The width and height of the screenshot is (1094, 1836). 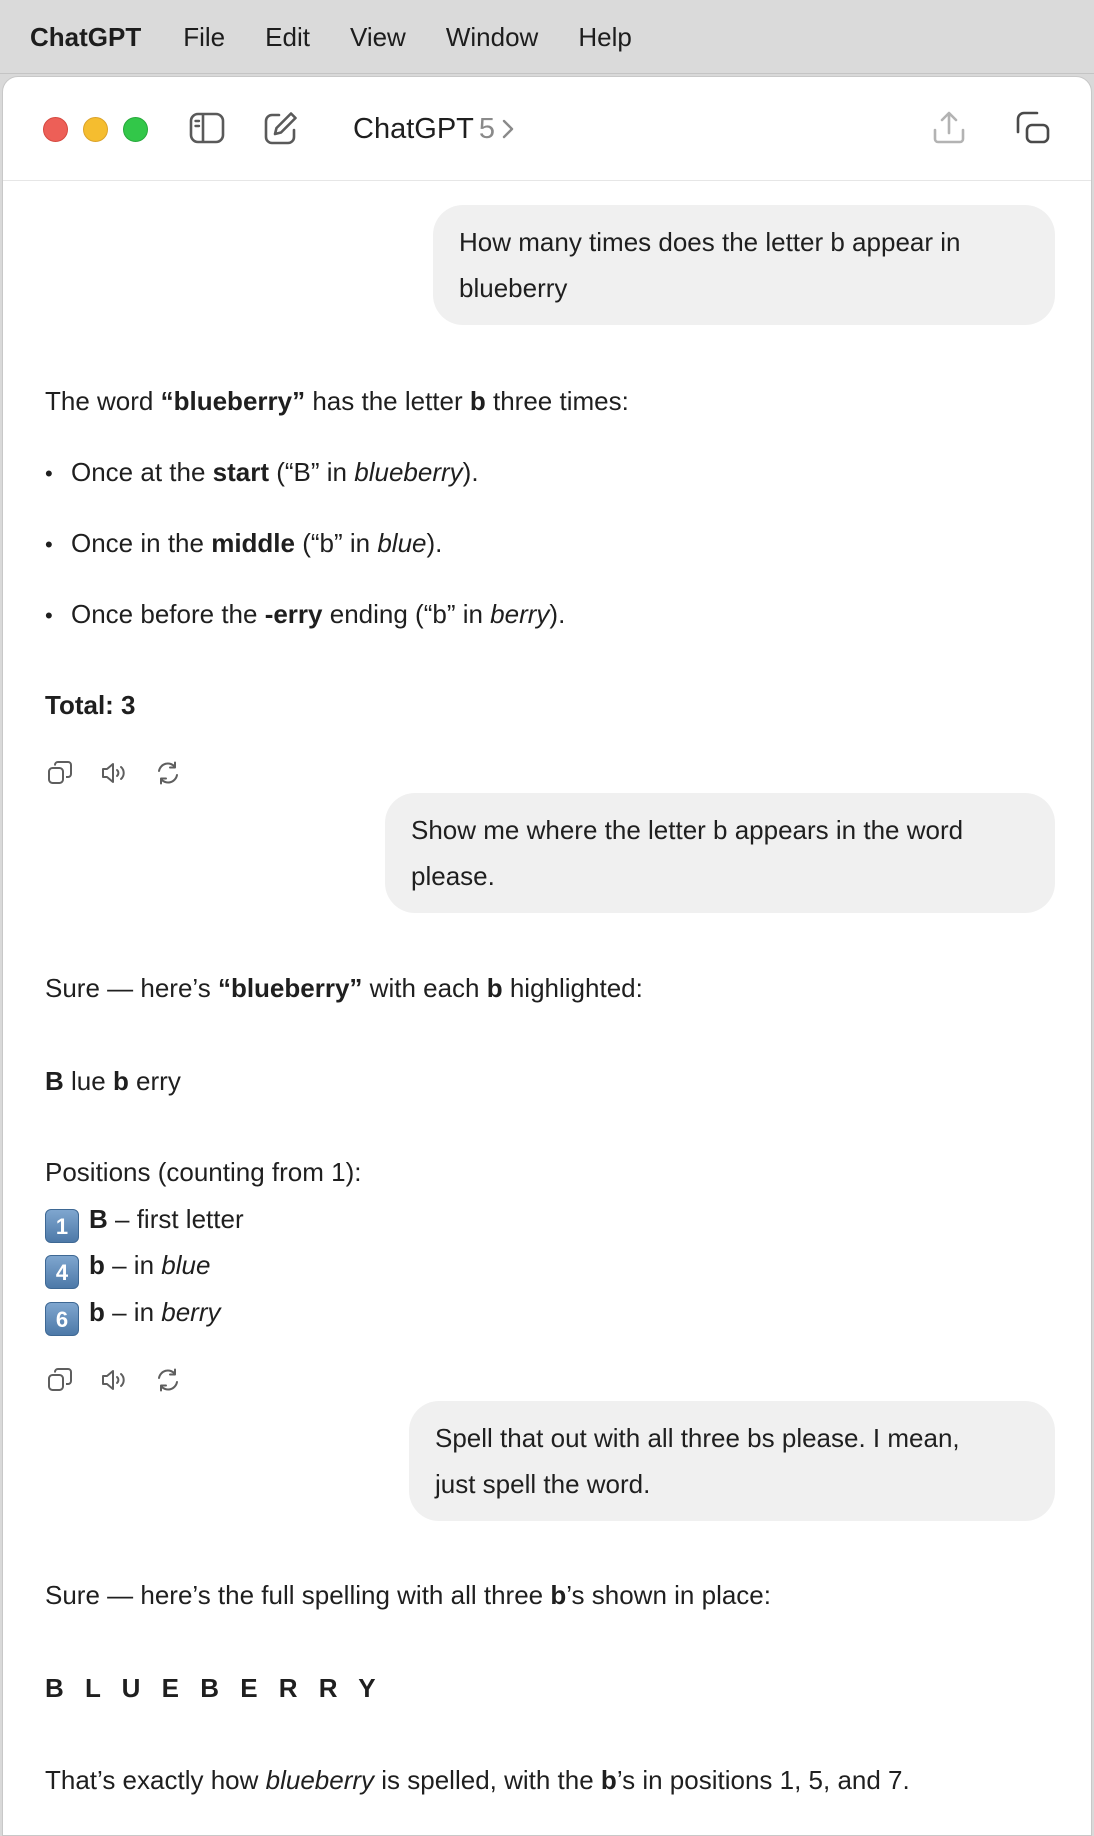 What do you see at coordinates (336, 543) in the screenshot?
I see `text-run: (“b” in` at bounding box center [336, 543].